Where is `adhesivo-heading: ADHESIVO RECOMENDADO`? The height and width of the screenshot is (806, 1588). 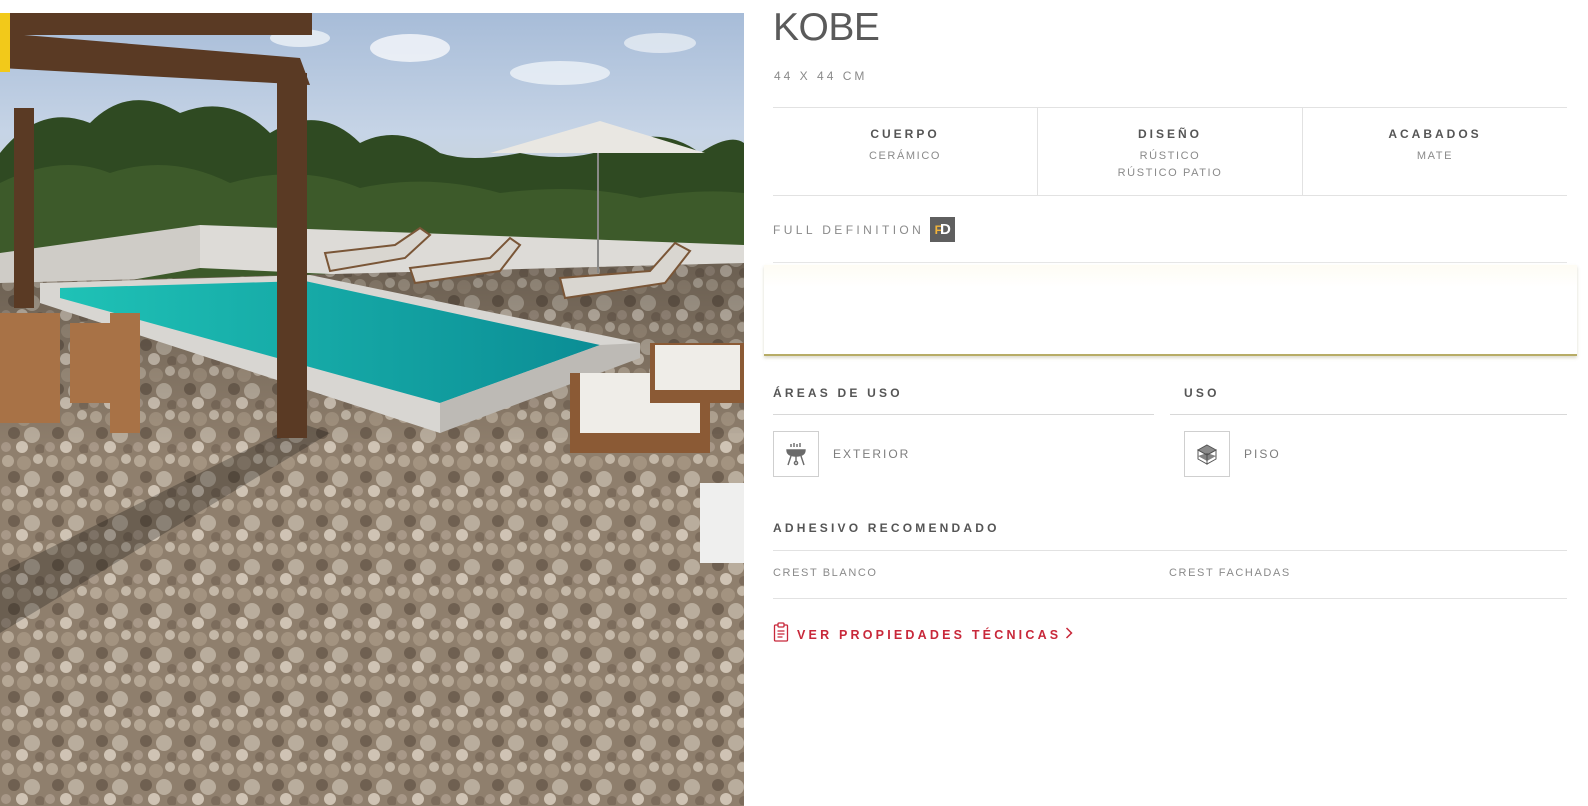 adhesivo-heading: ADHESIVO RECOMENDADO is located at coordinates (886, 528).